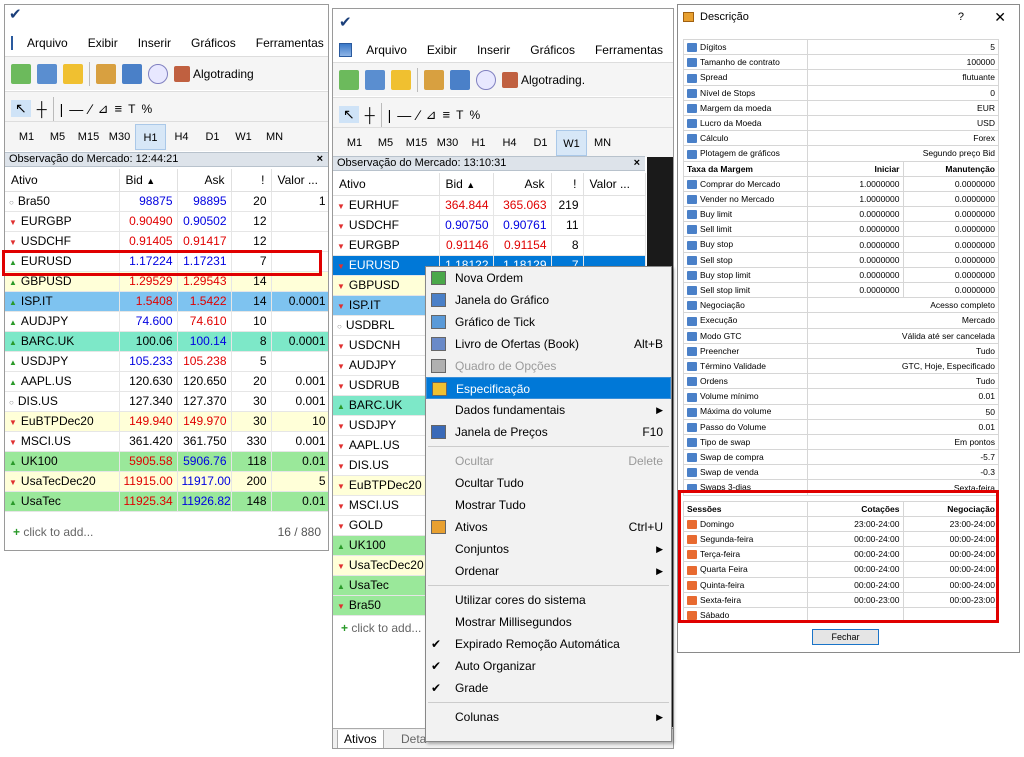 The image size is (1024, 757). Describe the element at coordinates (386, 525) in the screenshot. I see `symbol-cell: GOLD` at that location.